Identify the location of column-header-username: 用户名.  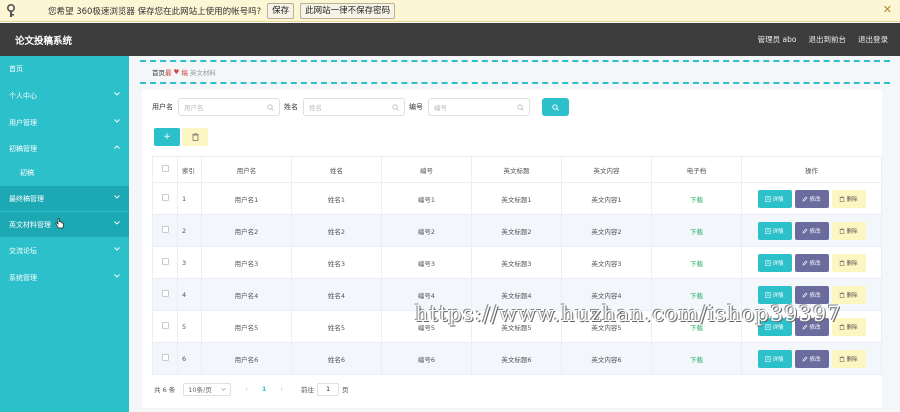
(246, 169).